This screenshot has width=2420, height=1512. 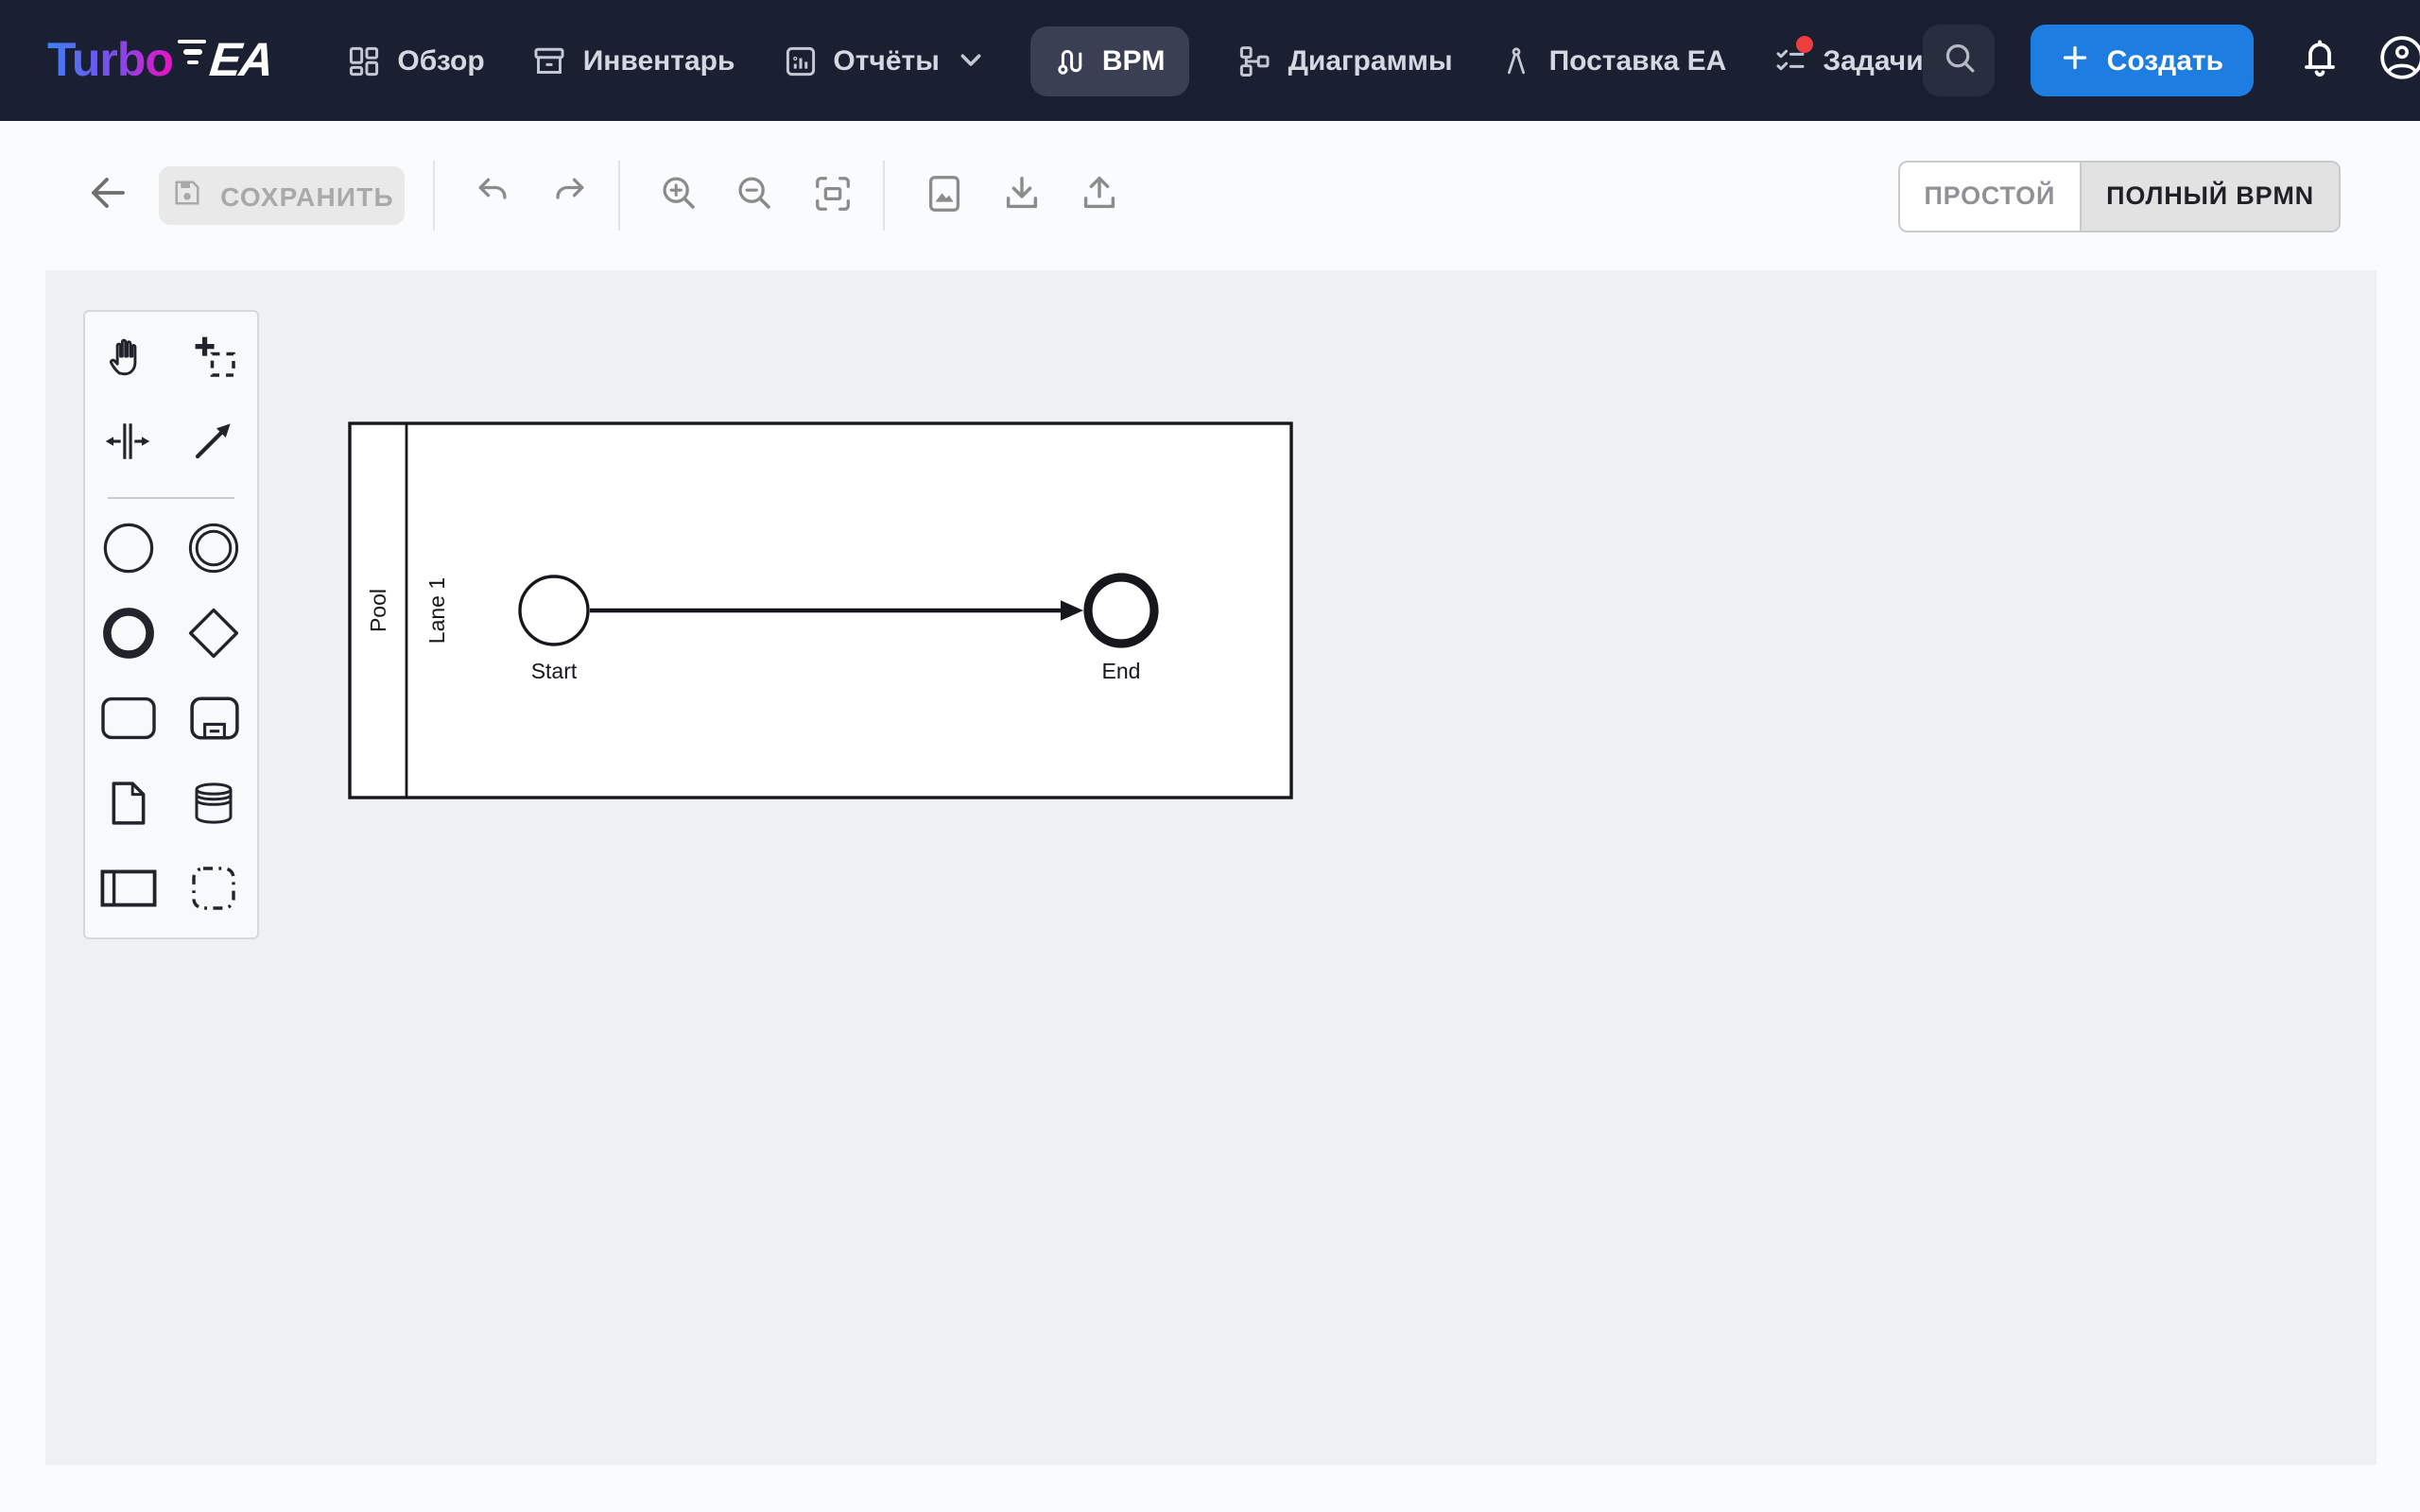 I want to click on create-task-tool, so click(x=128, y=722).